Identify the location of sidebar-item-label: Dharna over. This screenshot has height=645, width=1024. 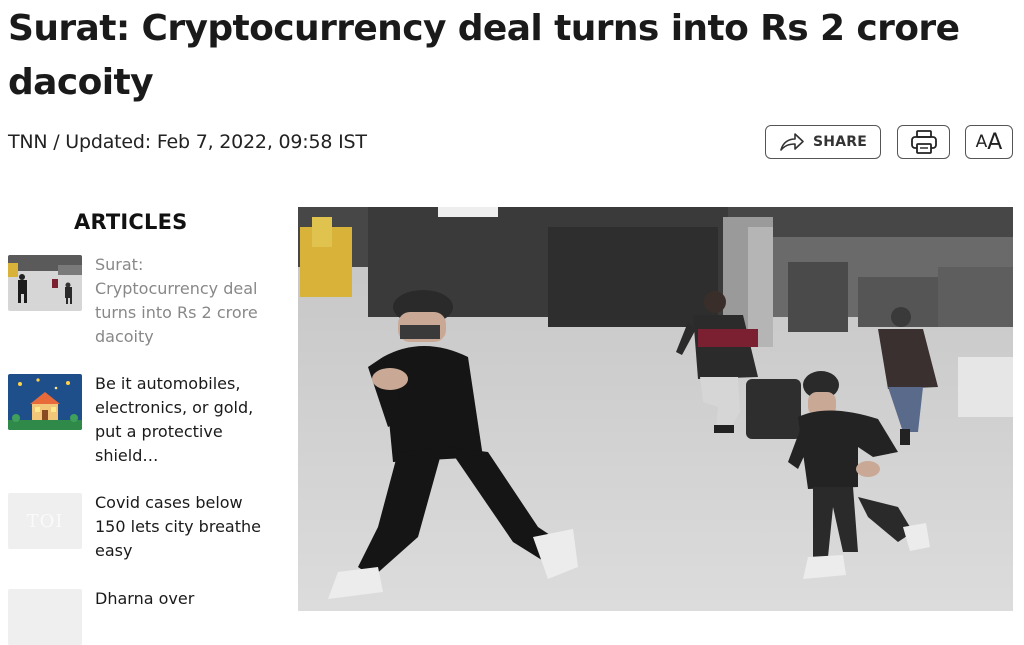
(145, 598).